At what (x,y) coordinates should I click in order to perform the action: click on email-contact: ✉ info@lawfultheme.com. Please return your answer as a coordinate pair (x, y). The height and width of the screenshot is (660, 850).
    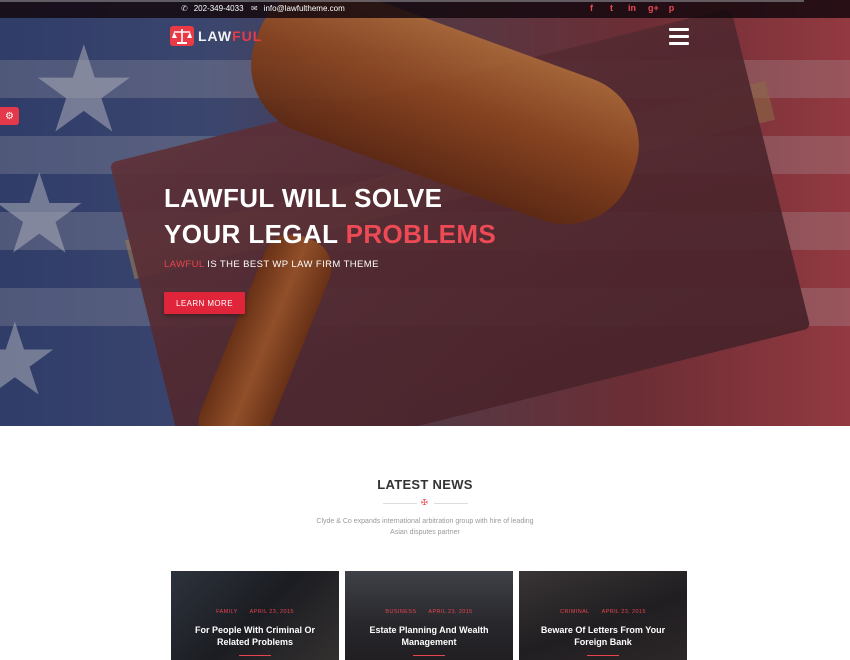
    Looking at the image, I should click on (298, 8).